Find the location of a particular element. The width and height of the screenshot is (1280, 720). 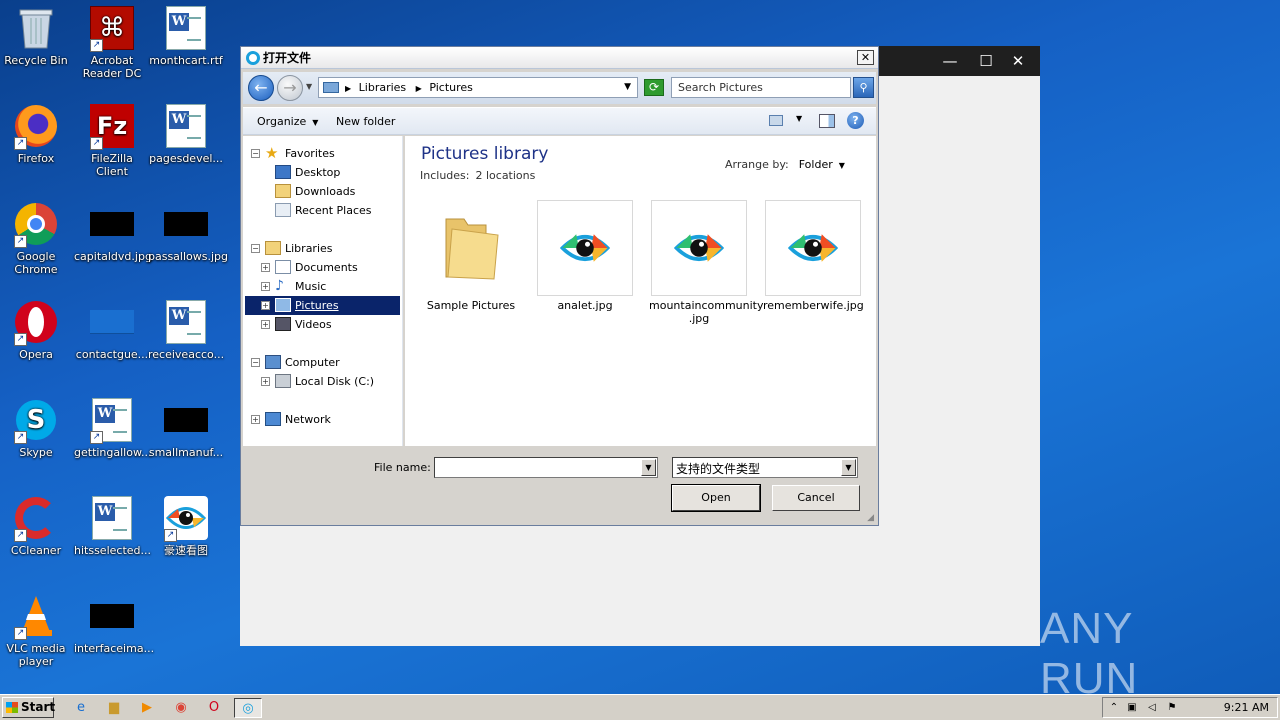

nav-item-desktop: Desktop is located at coordinates (307, 172).